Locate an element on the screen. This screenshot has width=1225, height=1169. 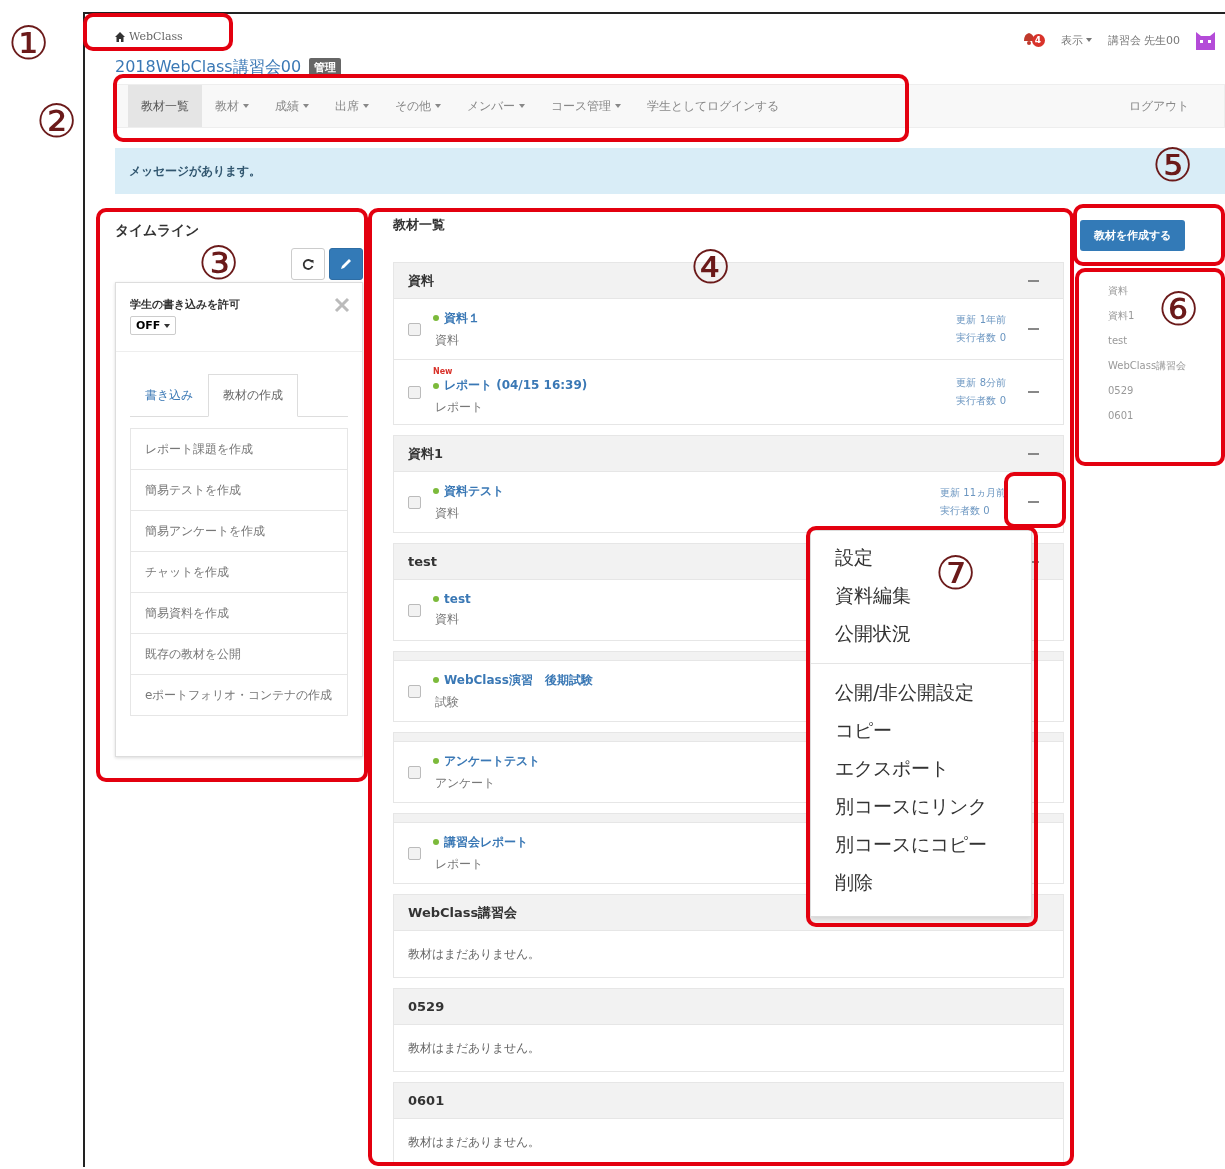
update-time: 更新 1年前 is located at coordinates (981, 320).